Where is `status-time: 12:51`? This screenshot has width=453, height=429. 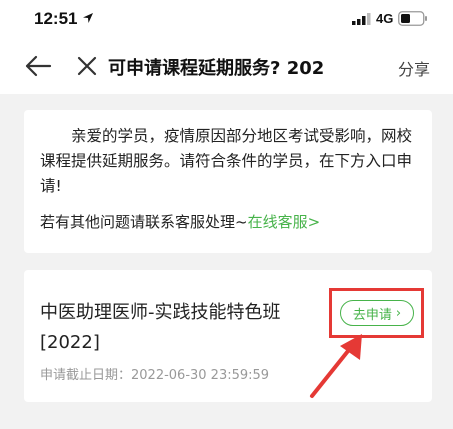 status-time: 12:51 is located at coordinates (56, 18).